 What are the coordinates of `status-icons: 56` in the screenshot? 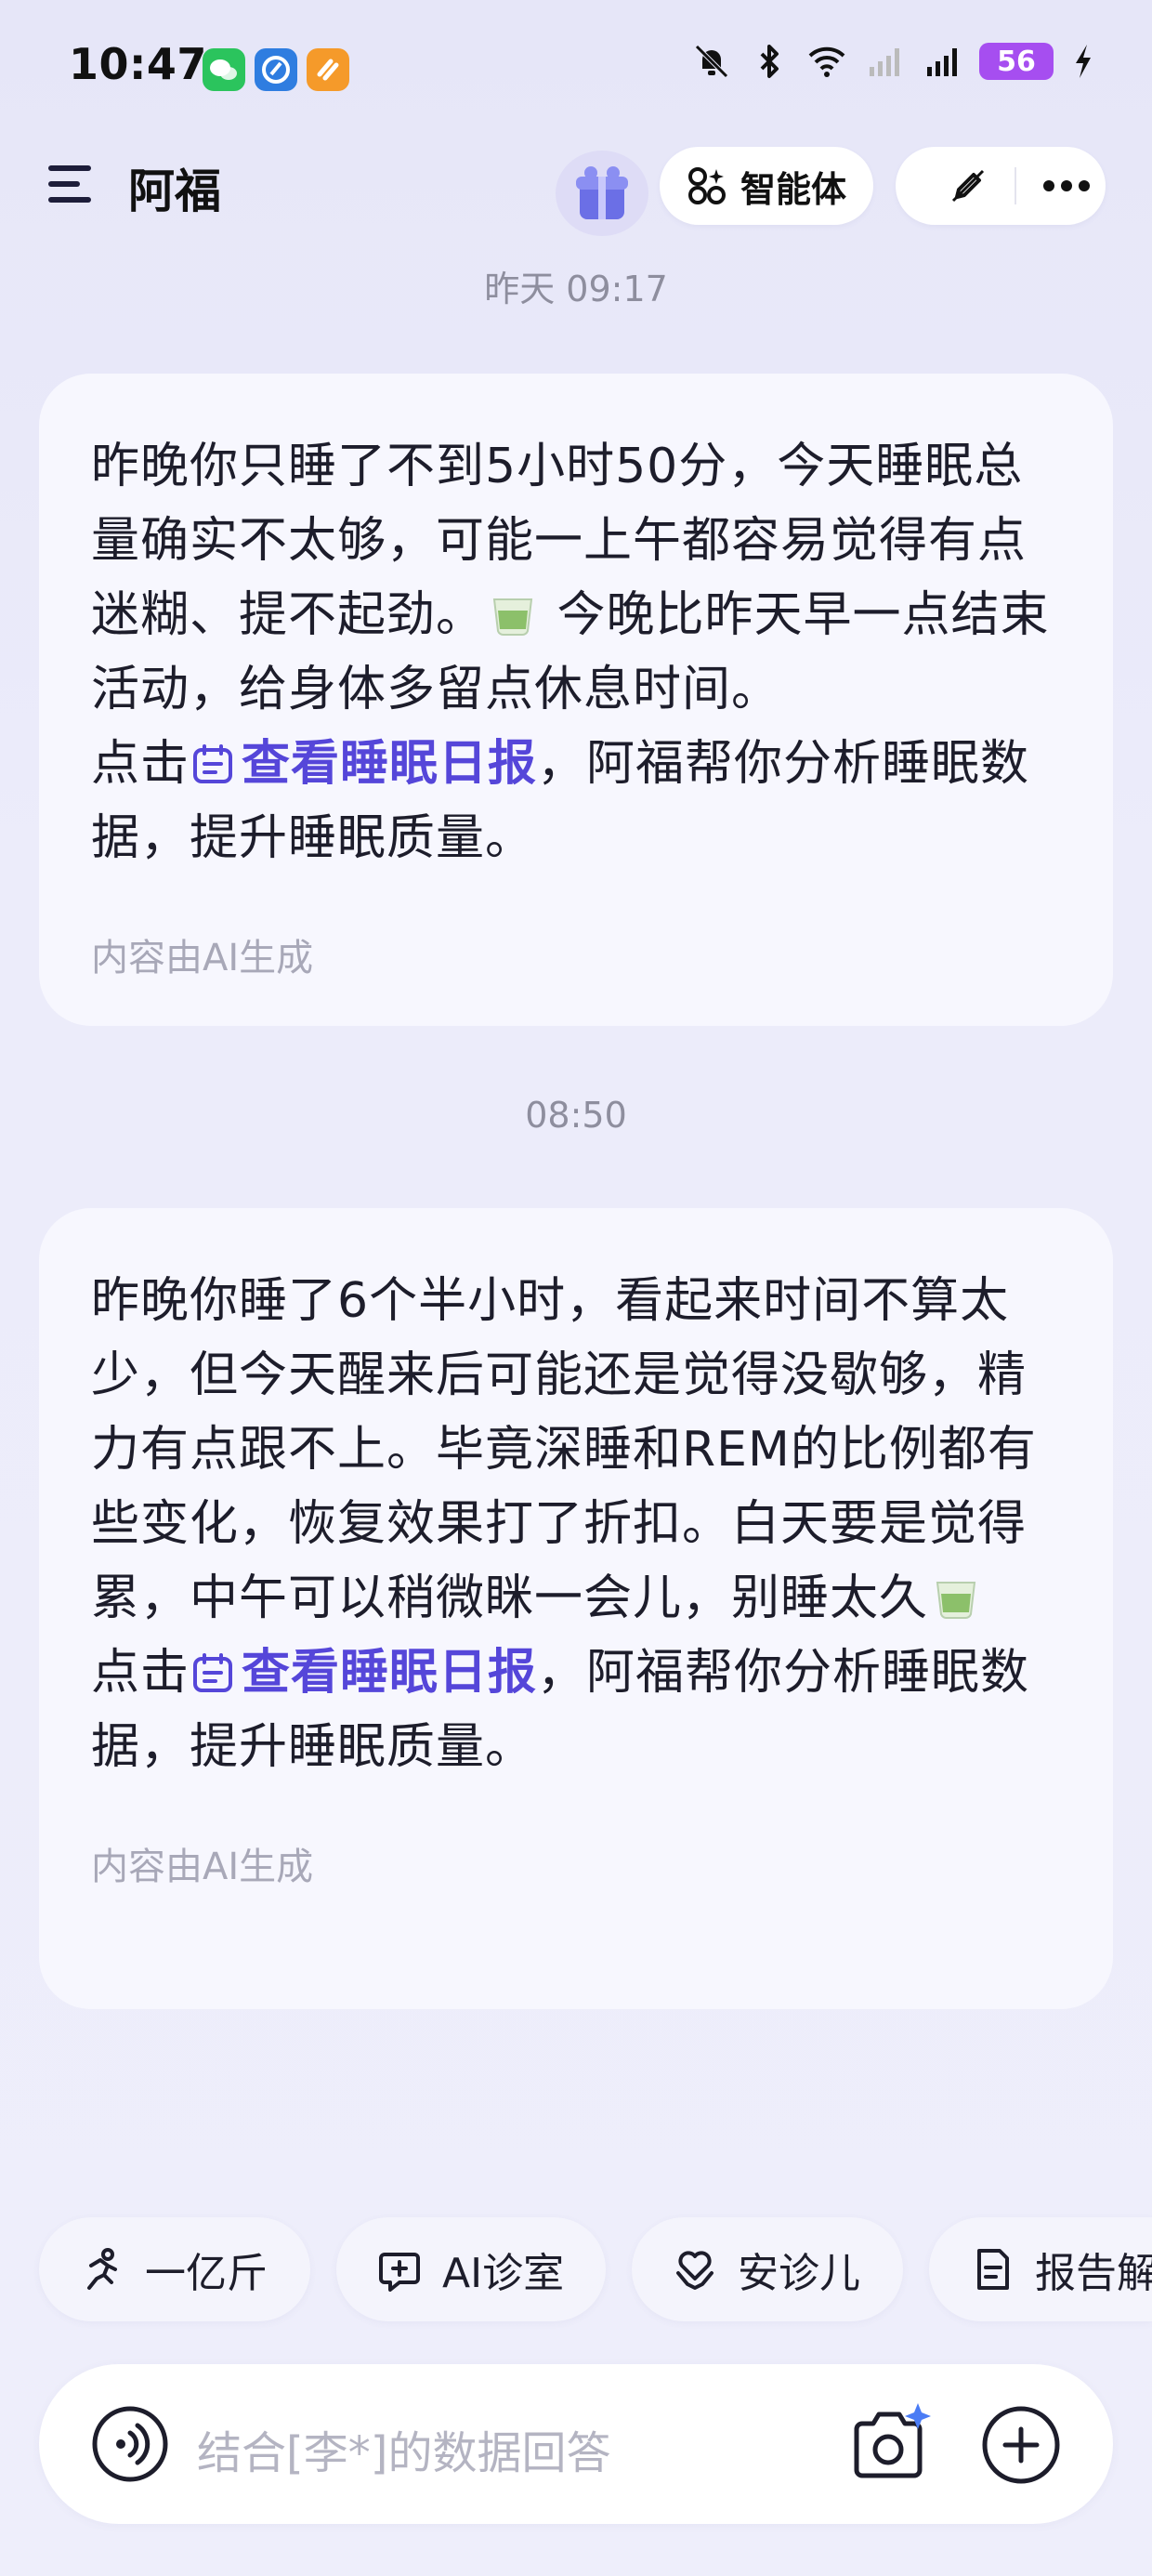 It's located at (893, 61).